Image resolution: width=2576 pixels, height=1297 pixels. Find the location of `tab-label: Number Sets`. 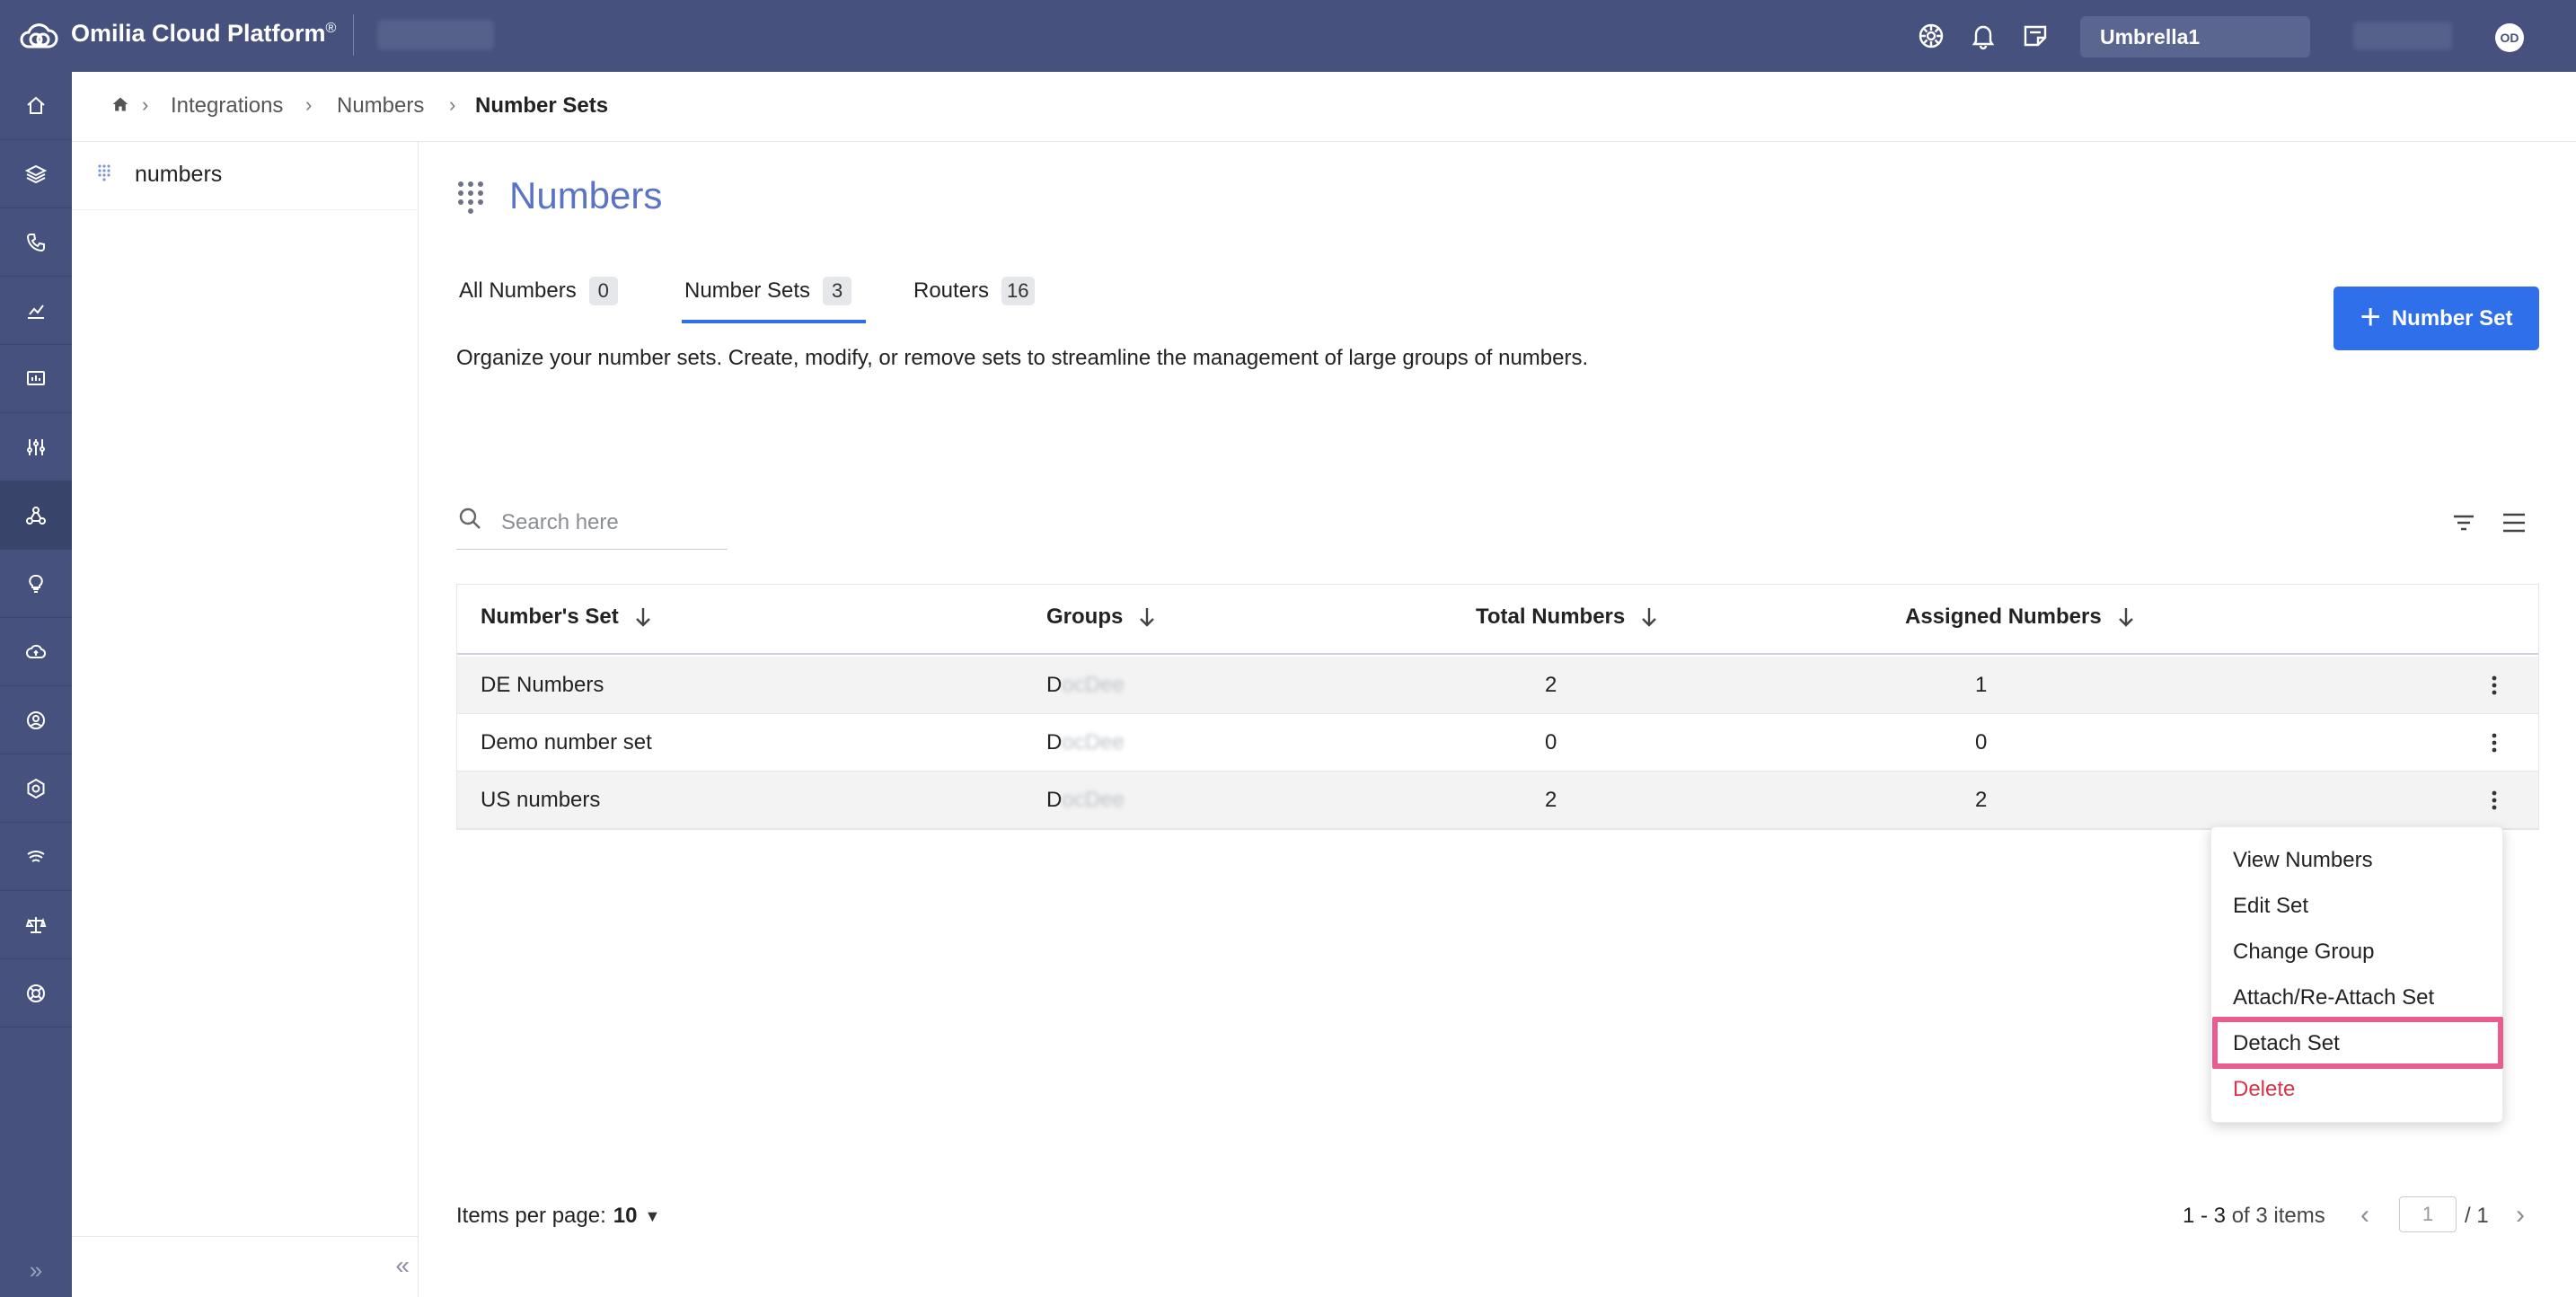

tab-label: Number Sets is located at coordinates (747, 290).